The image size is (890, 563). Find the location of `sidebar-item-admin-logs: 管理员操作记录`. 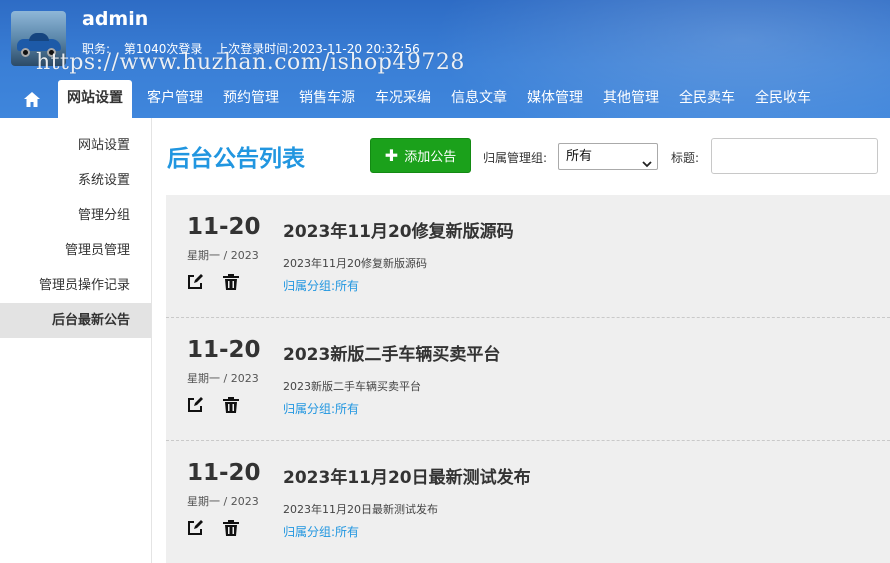

sidebar-item-admin-logs: 管理员操作记录 is located at coordinates (75, 285).